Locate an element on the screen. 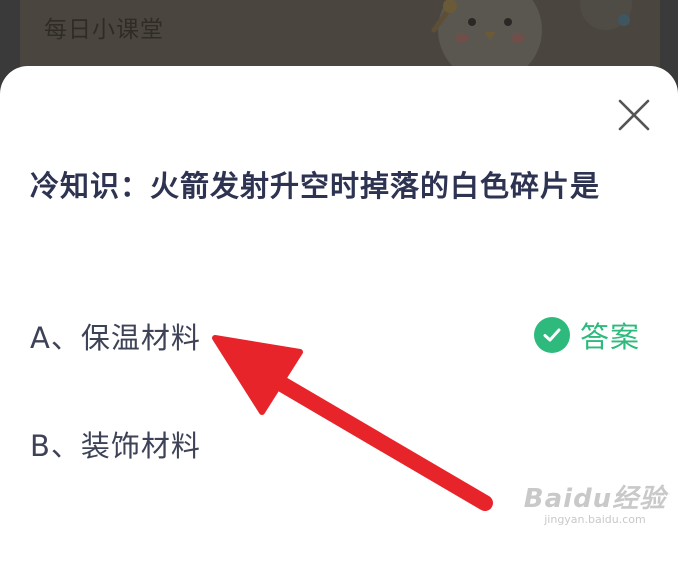  quiz-question: 冷知识：火箭发射升空时掉落的白色碎片是 is located at coordinates (315, 186).